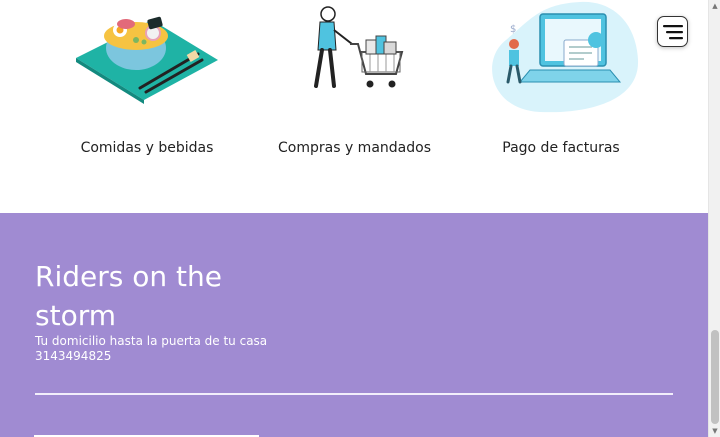  Describe the element at coordinates (565, 57) in the screenshot. I see `bill-payment-icon: $` at that location.